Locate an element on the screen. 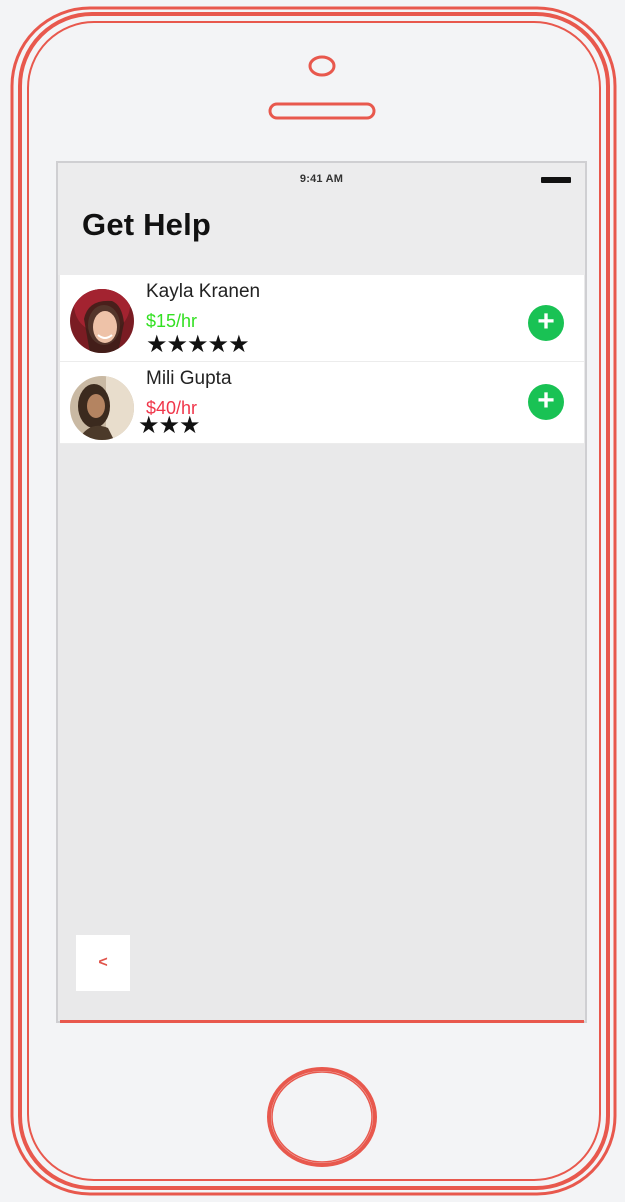 Image resolution: width=625 pixels, height=1202 pixels. nav-header: 9:41 AM Get Help is located at coordinates (321, 219).